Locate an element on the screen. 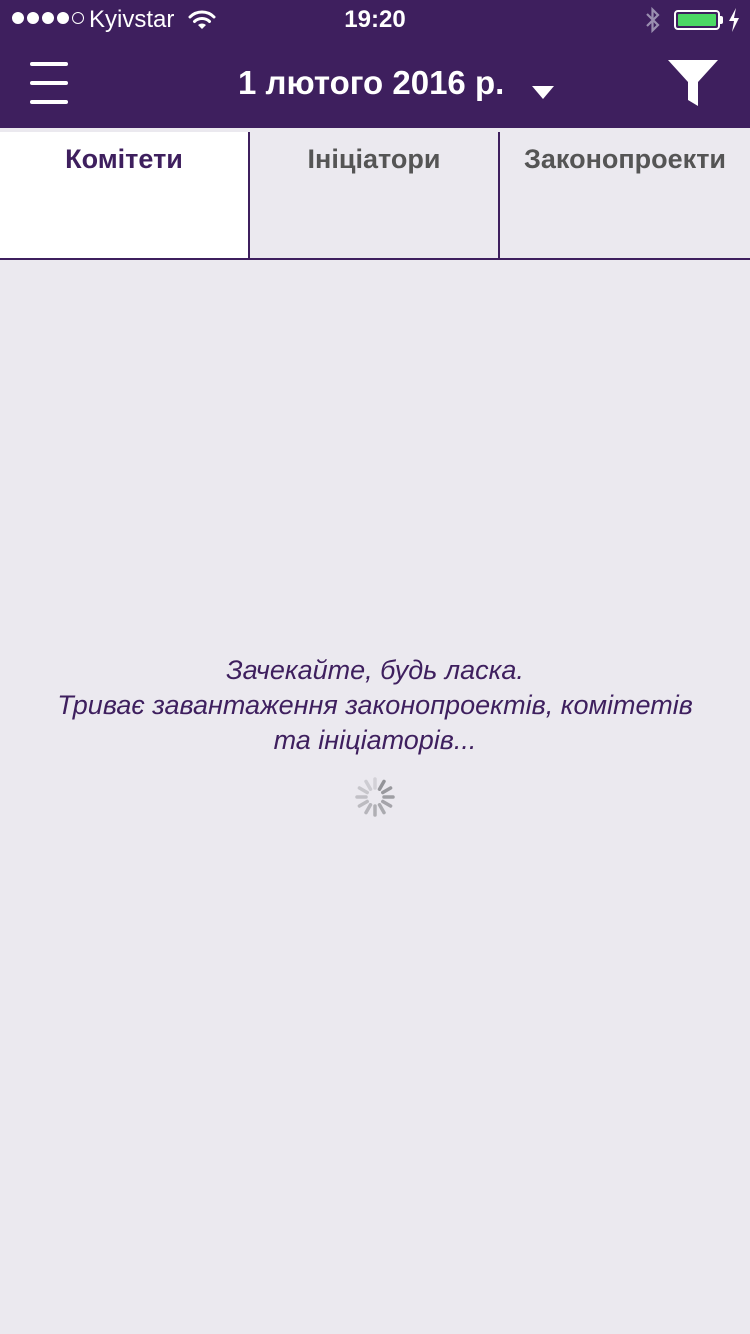  tab-bills: Законопроекти is located at coordinates (625, 195).